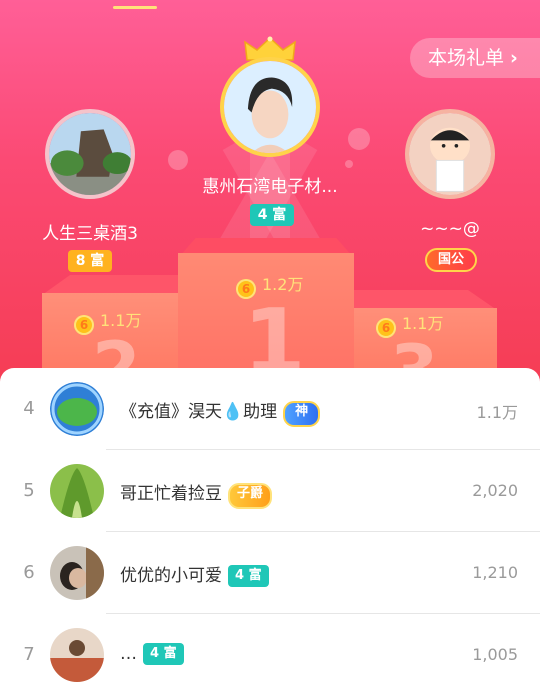 The height and width of the screenshot is (696, 540). Describe the element at coordinates (272, 215) in the screenshot. I see `rank-1-level-badge: 4 富` at that location.